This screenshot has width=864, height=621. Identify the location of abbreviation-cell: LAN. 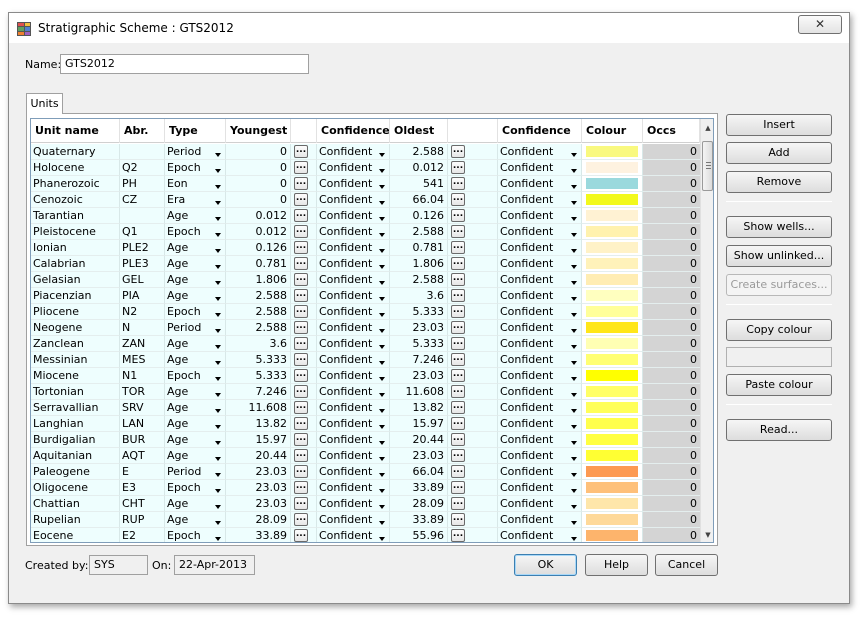
(142, 424).